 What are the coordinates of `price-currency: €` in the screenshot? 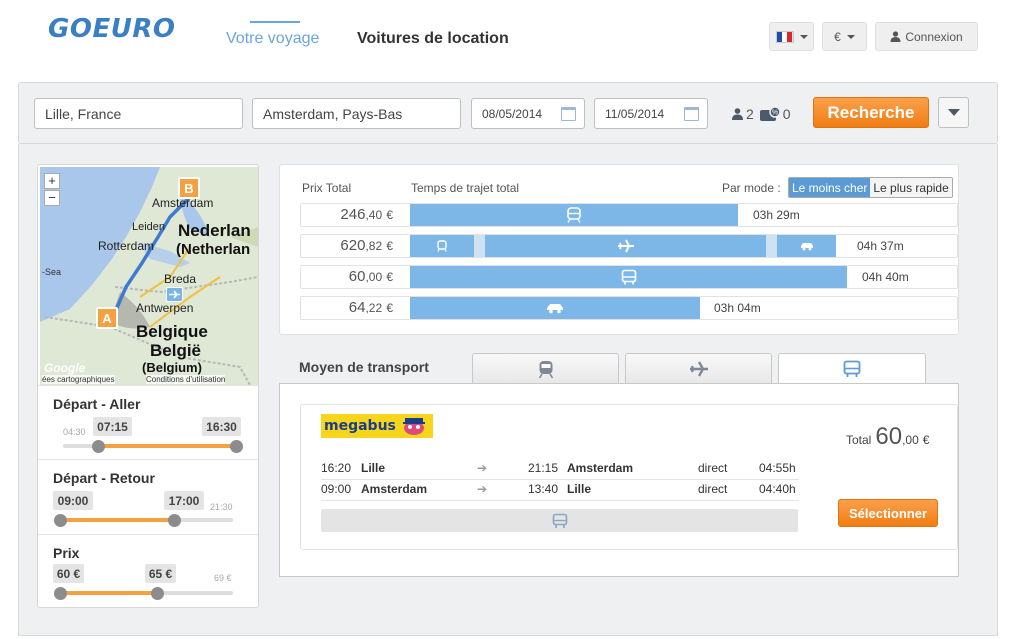 It's located at (389, 277).